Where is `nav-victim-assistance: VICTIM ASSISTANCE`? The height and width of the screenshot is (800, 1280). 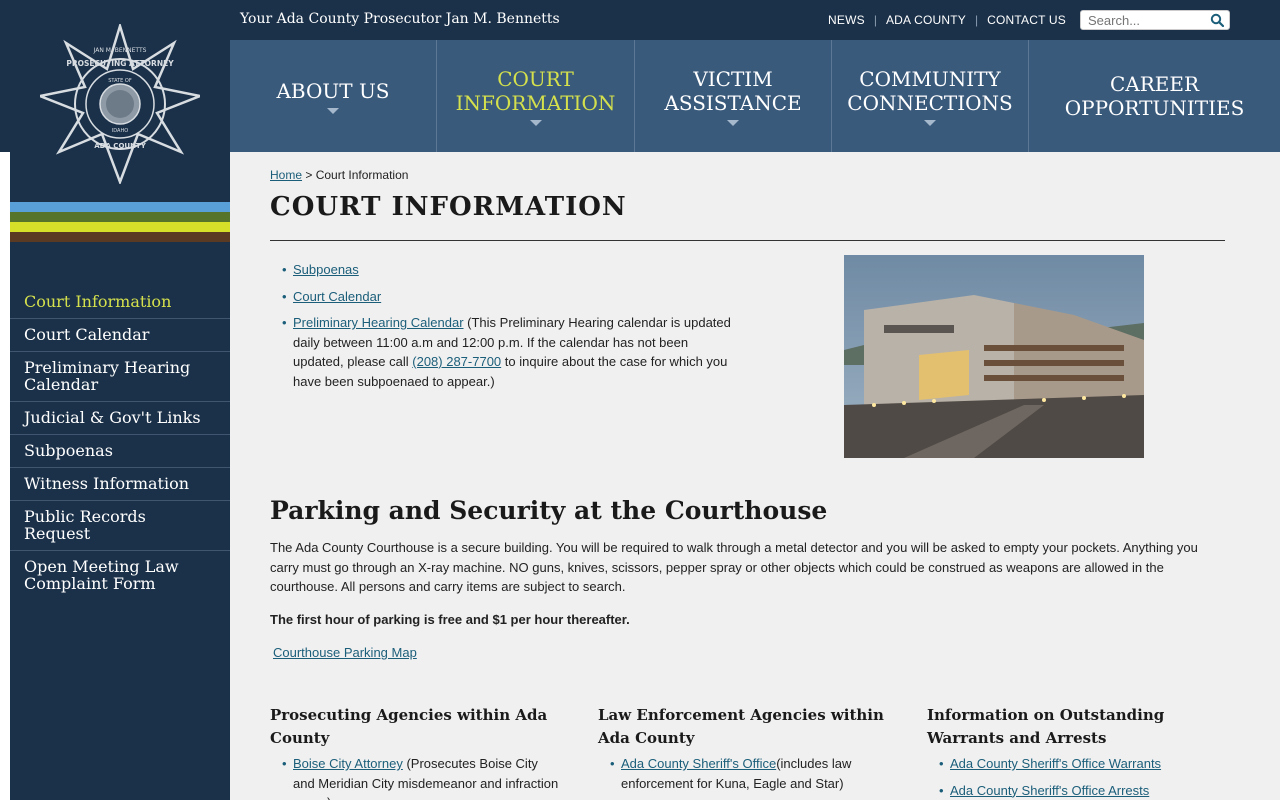 nav-victim-assistance: VICTIM ASSISTANCE is located at coordinates (733, 96).